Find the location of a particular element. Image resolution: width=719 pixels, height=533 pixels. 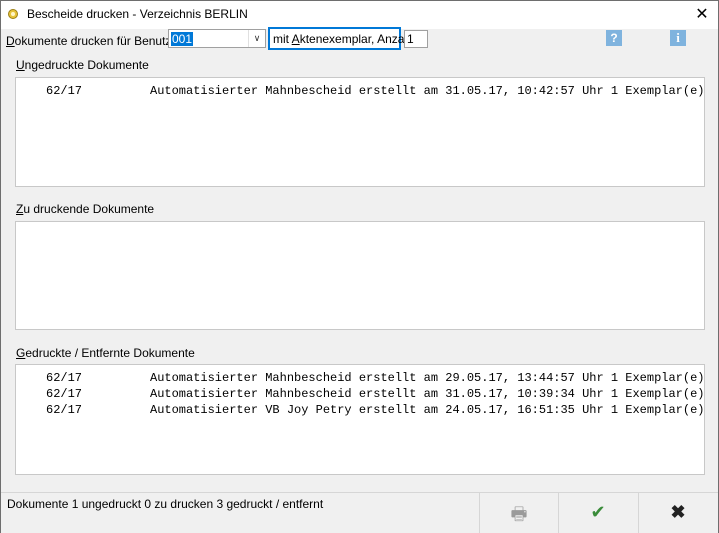

cancel-button: ✖ is located at coordinates (677, 513).